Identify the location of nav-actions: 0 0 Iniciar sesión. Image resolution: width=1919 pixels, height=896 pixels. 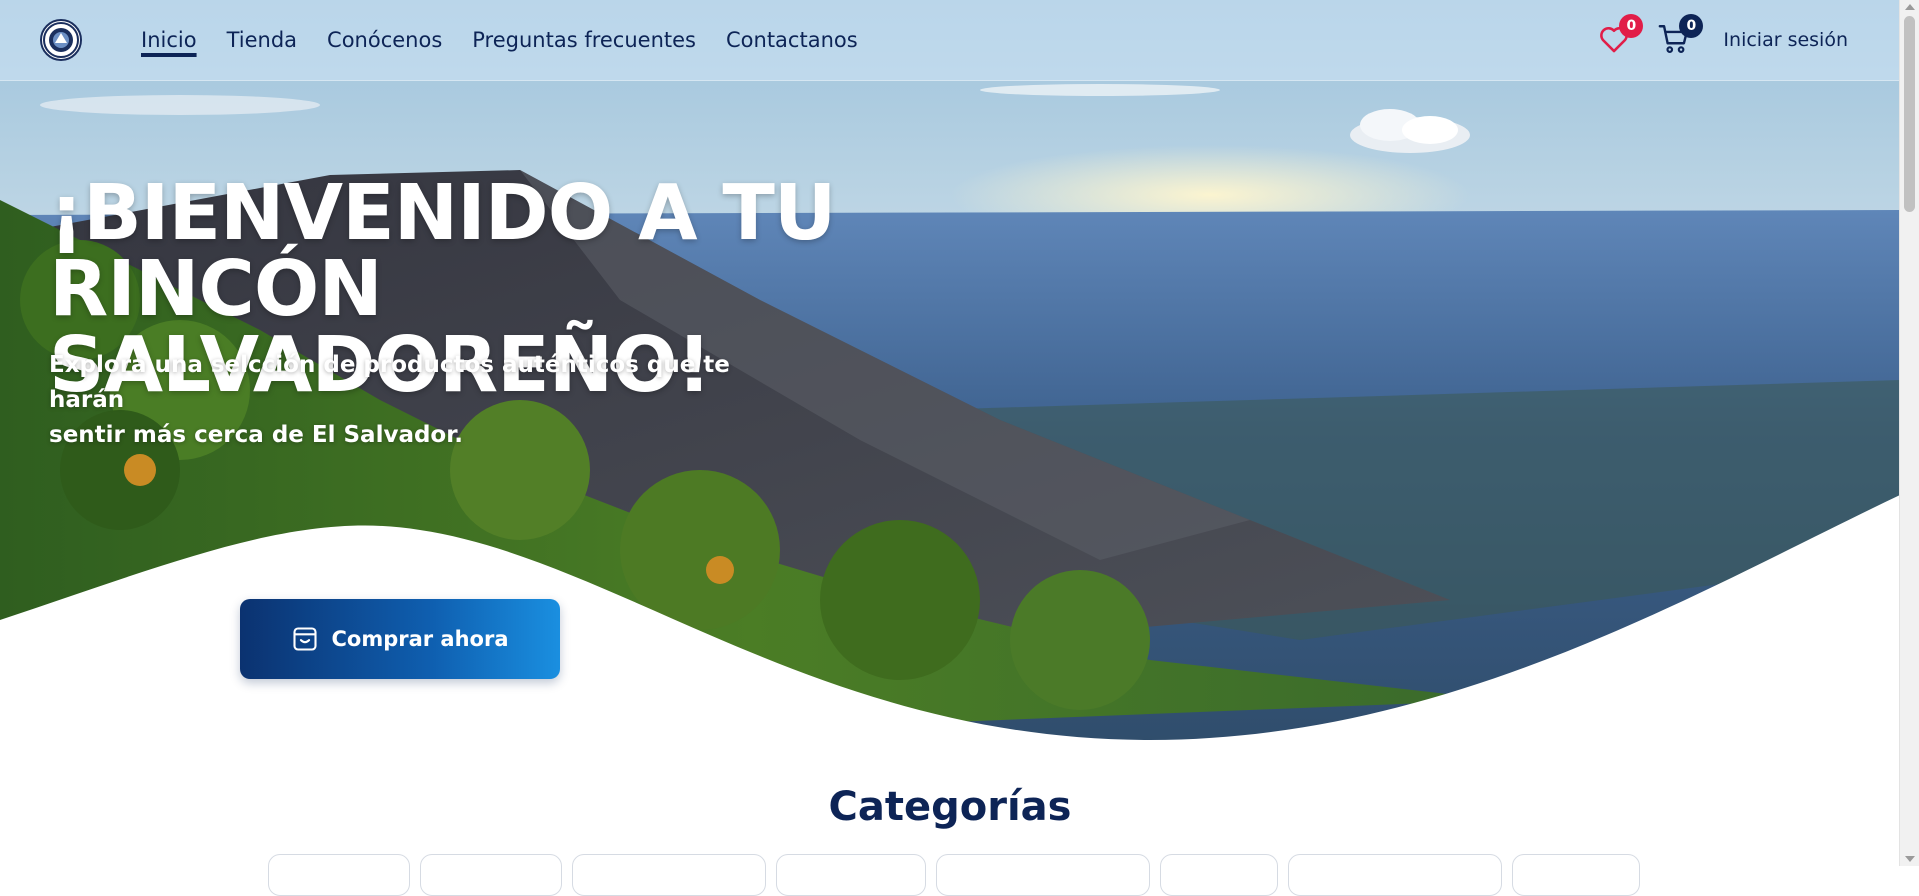
(1722, 37).